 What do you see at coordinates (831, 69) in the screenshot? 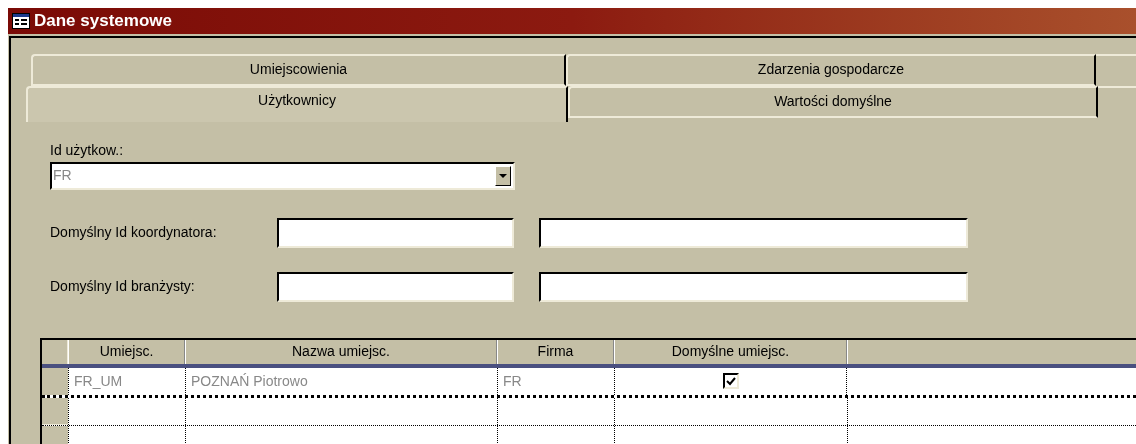
I see `tab: Zdarzenia gospodarcze` at bounding box center [831, 69].